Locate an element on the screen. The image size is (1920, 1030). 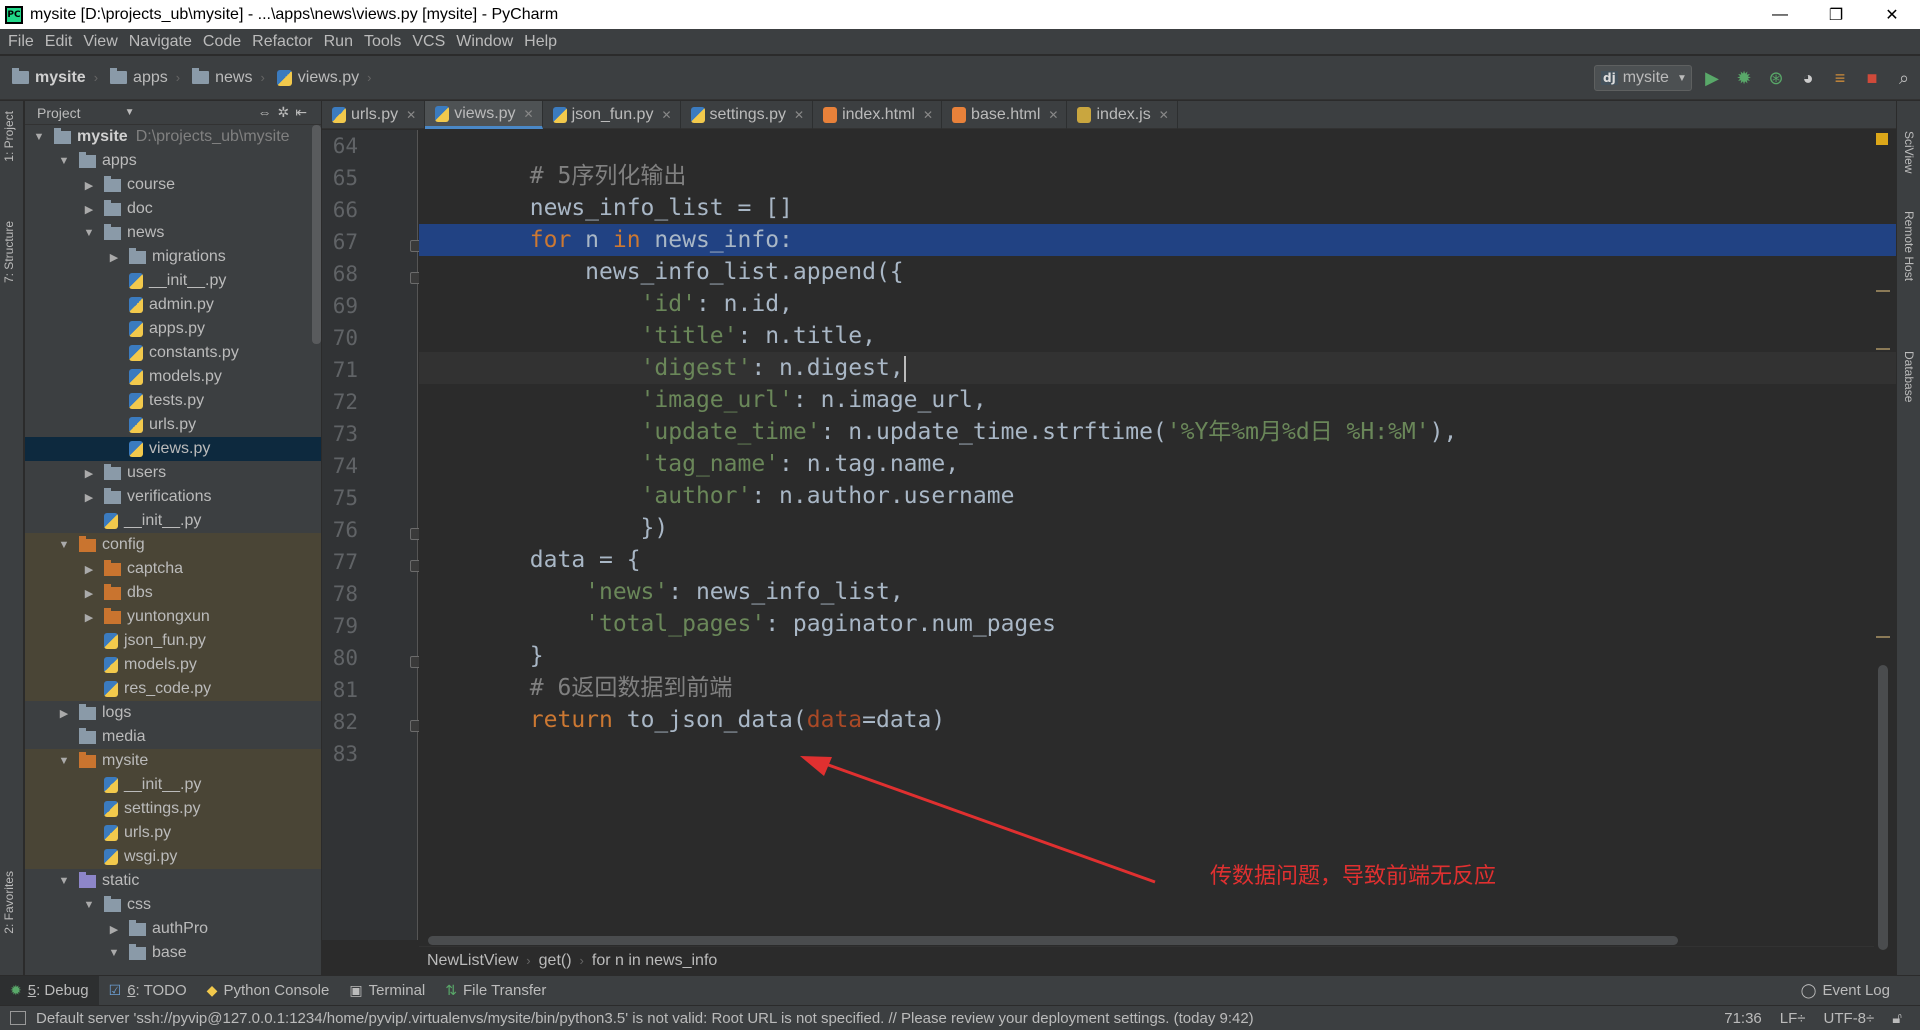
tree-folder: ▼ mysite is located at coordinates (173, 761).